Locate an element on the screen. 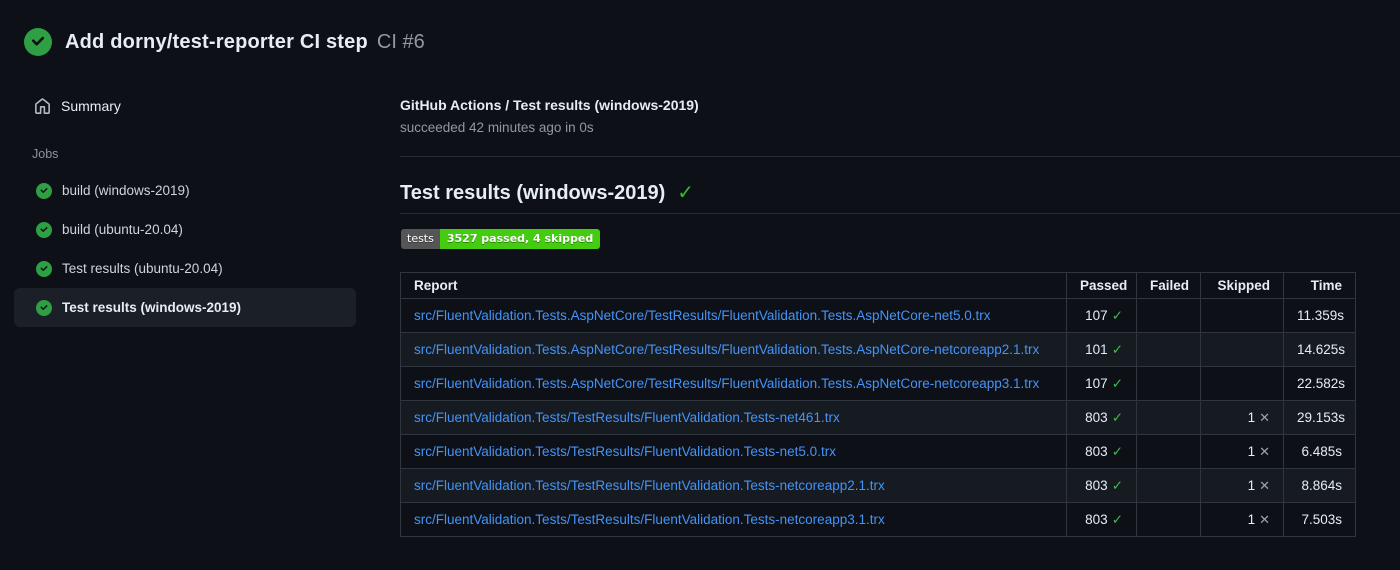 This screenshot has width=1400, height=570. column-header-passed: Passed is located at coordinates (1101, 285).